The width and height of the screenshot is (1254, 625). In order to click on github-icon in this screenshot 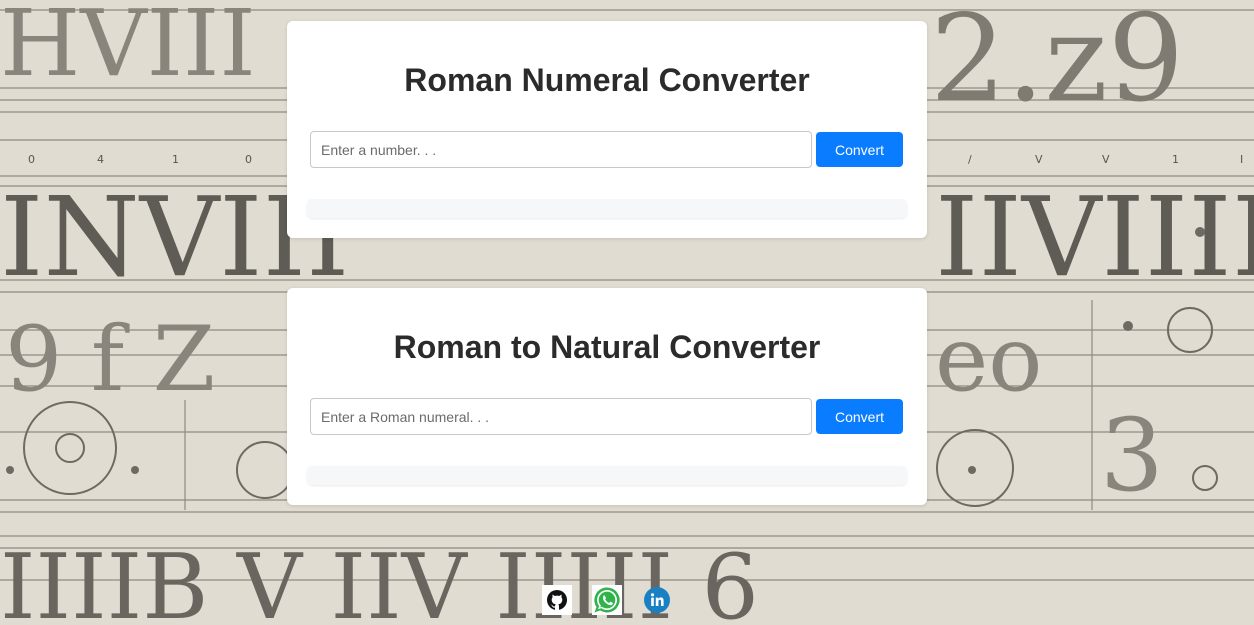, I will do `click(557, 600)`.